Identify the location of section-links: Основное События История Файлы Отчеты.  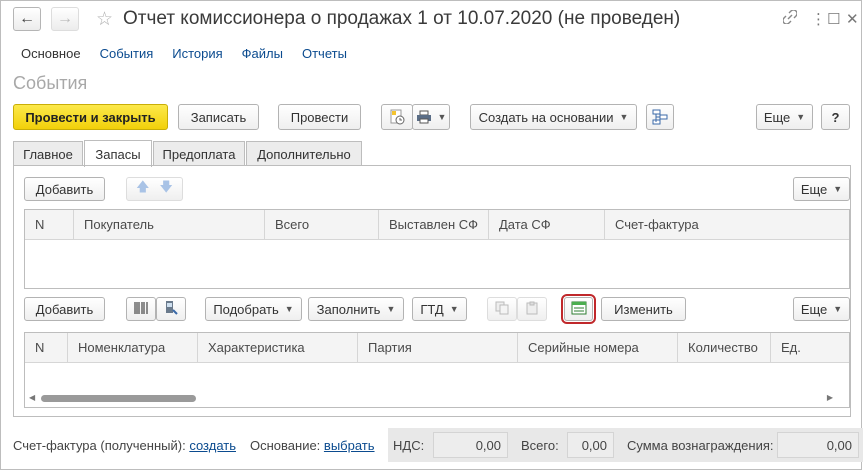
(193, 53).